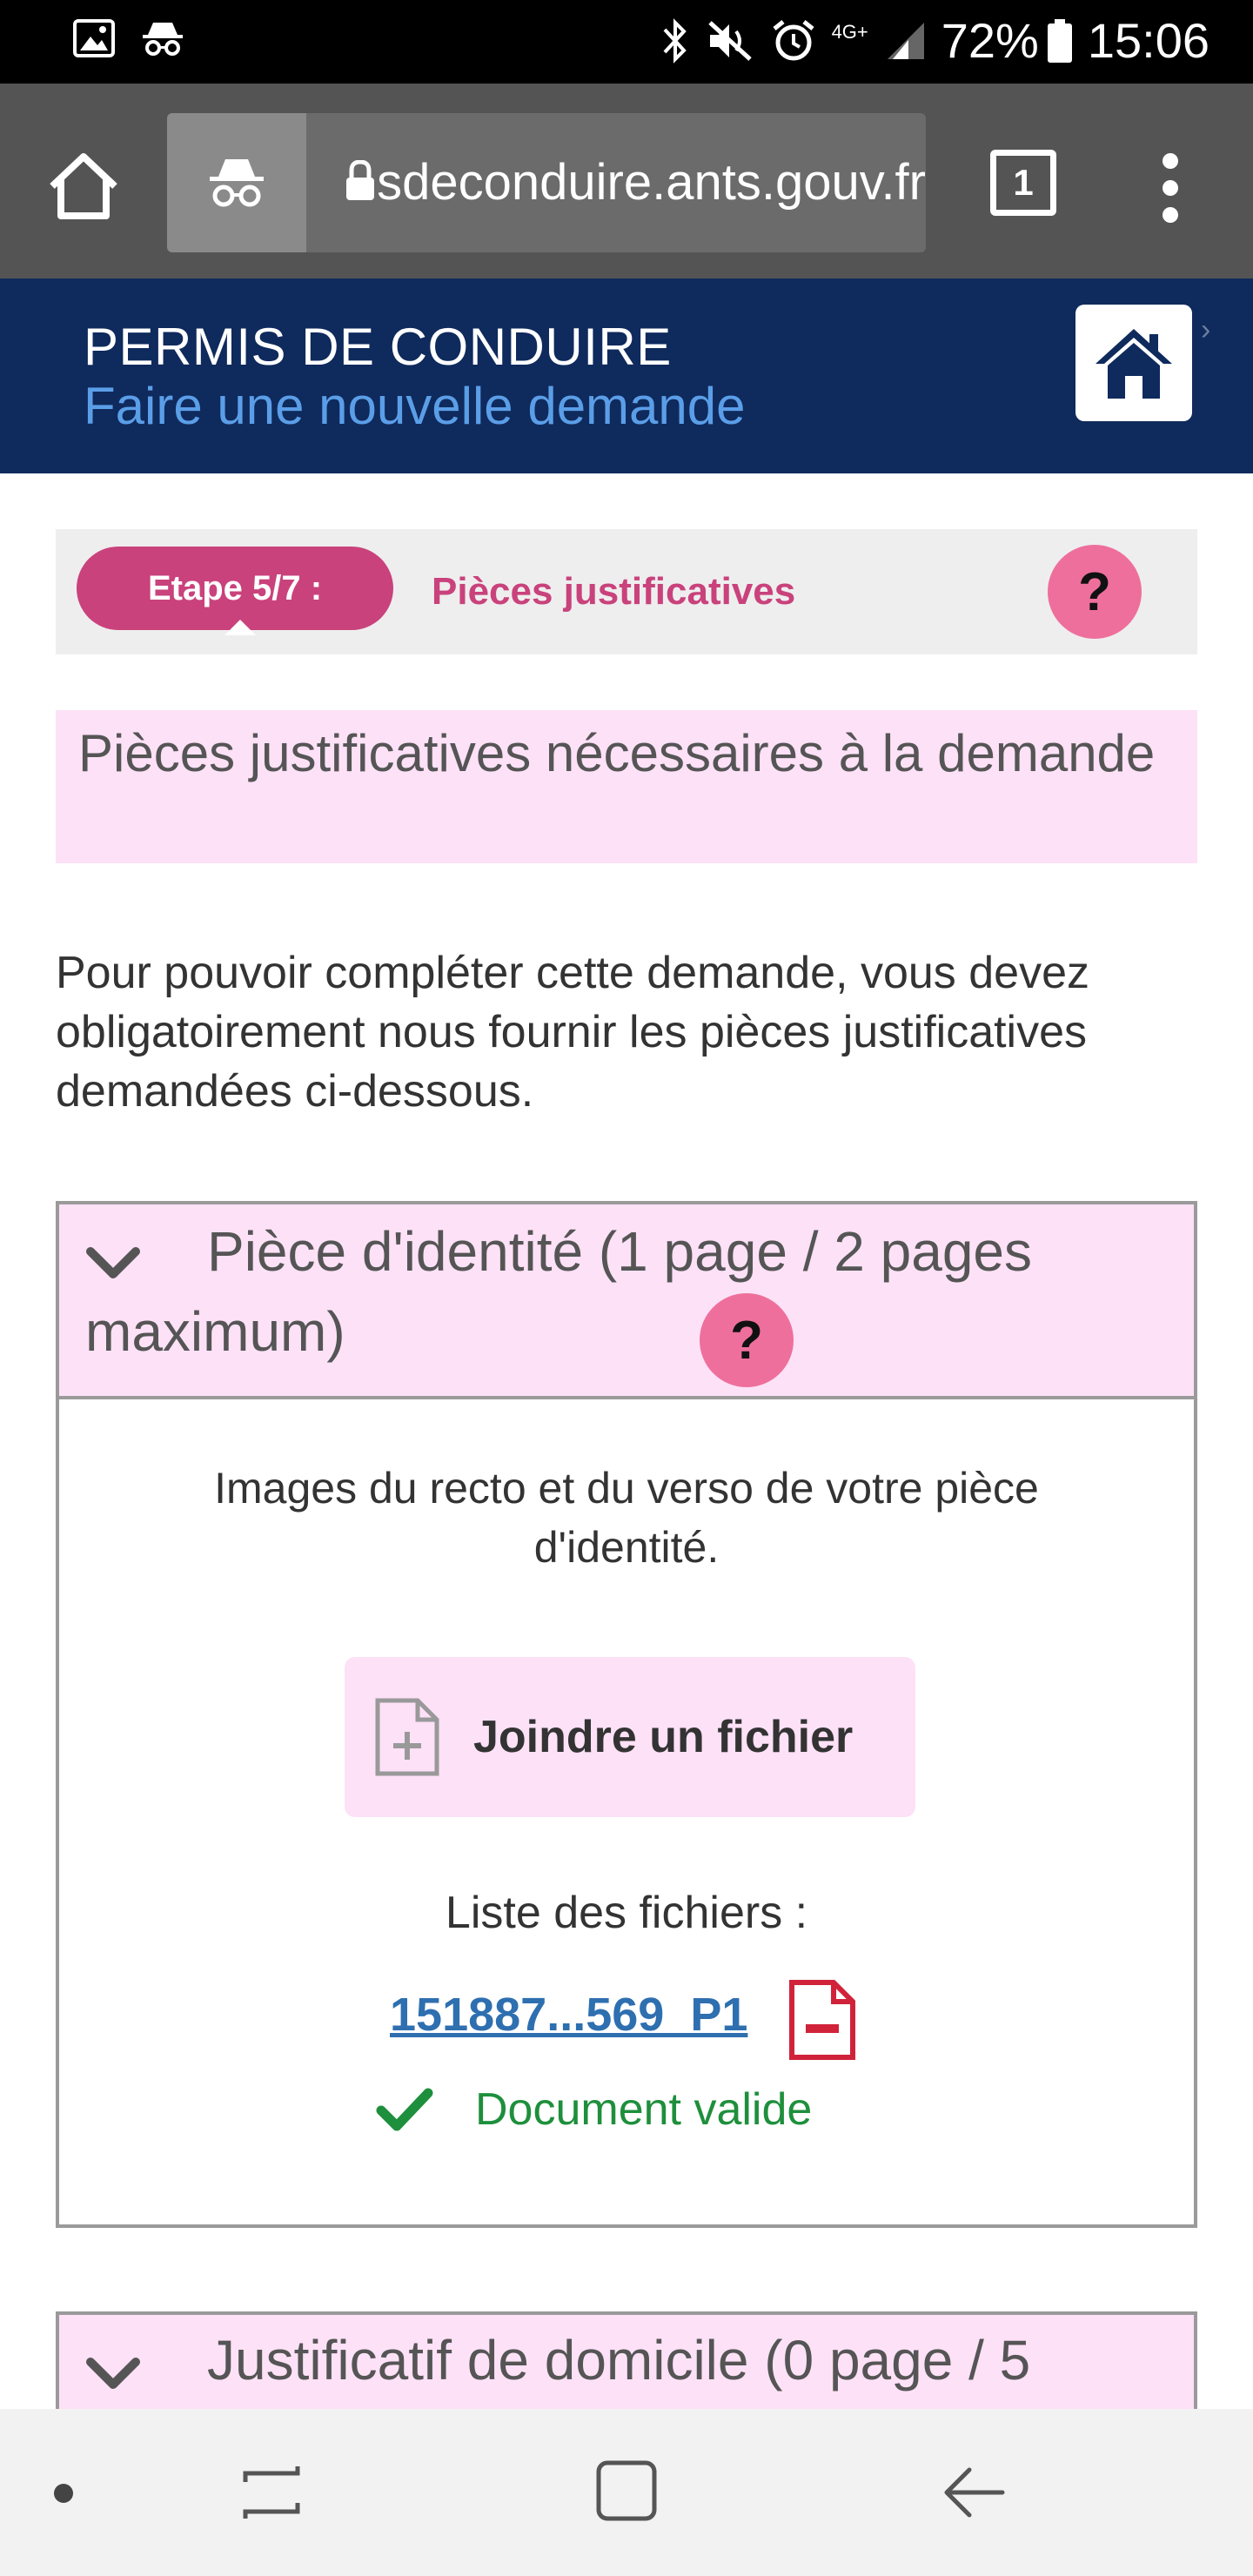 The width and height of the screenshot is (1253, 2576). I want to click on site-home-button, so click(1133, 363).